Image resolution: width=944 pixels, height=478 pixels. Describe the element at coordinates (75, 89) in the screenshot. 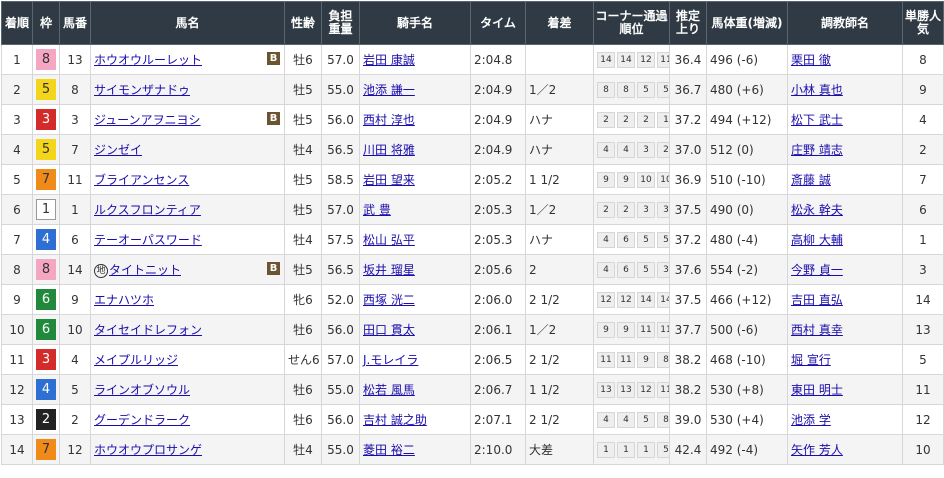

I see `umaban-cell: 8` at that location.